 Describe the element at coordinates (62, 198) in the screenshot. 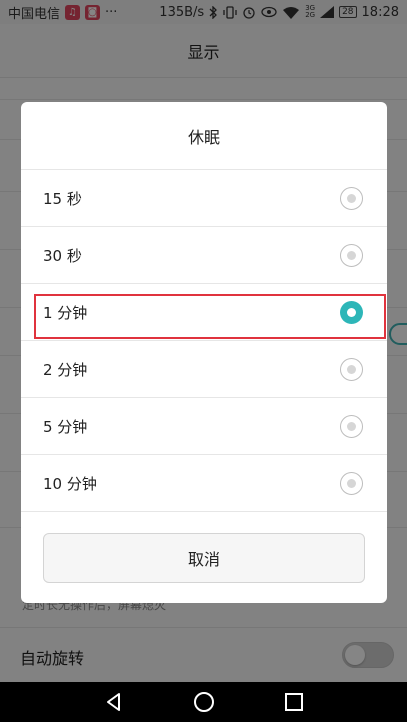

I see `option-label: 15 秒` at that location.